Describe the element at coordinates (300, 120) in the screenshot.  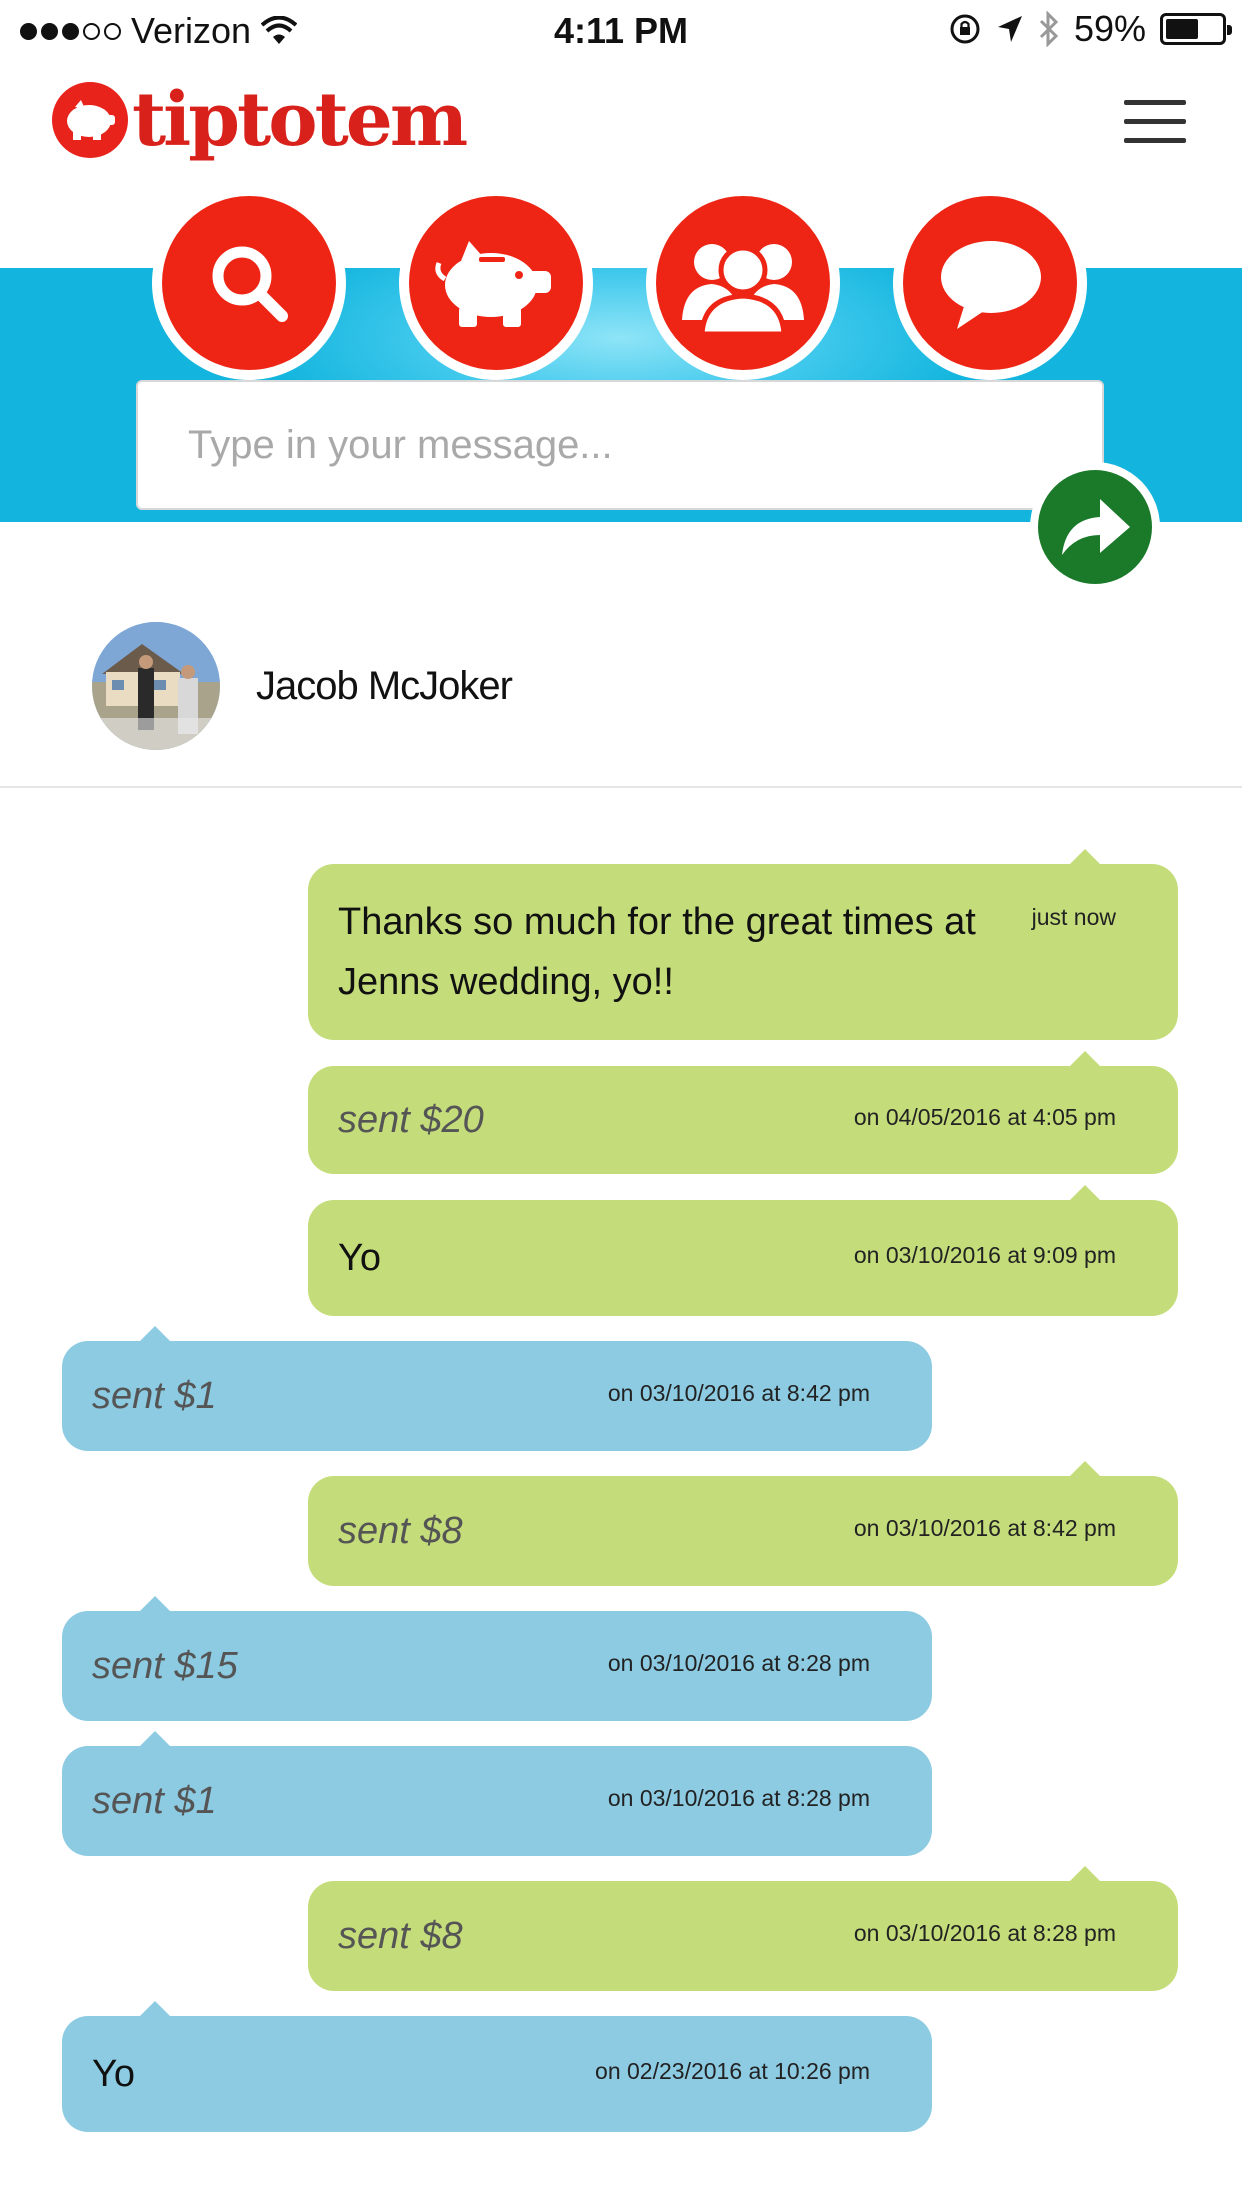
I see `logo-wordmark: tiptotem` at that location.